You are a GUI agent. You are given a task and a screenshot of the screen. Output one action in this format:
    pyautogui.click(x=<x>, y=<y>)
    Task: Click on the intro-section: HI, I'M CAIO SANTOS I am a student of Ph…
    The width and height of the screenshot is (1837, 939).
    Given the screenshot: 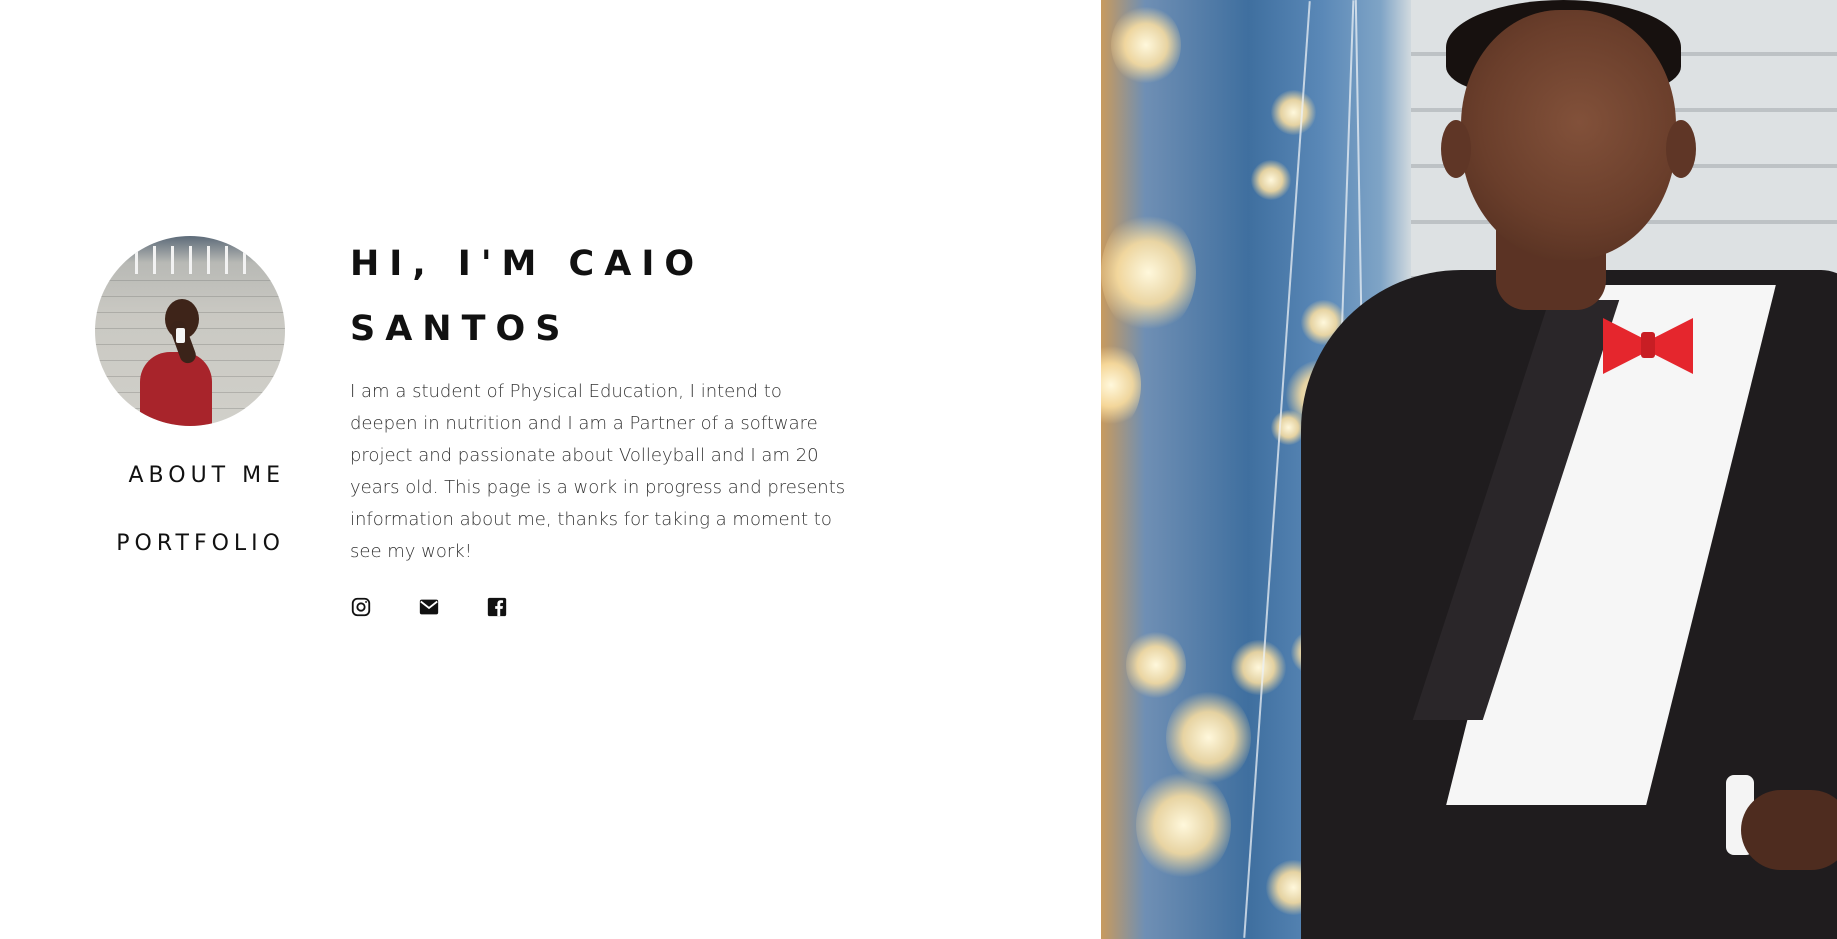 What is the action you would take?
    pyautogui.click(x=605, y=425)
    